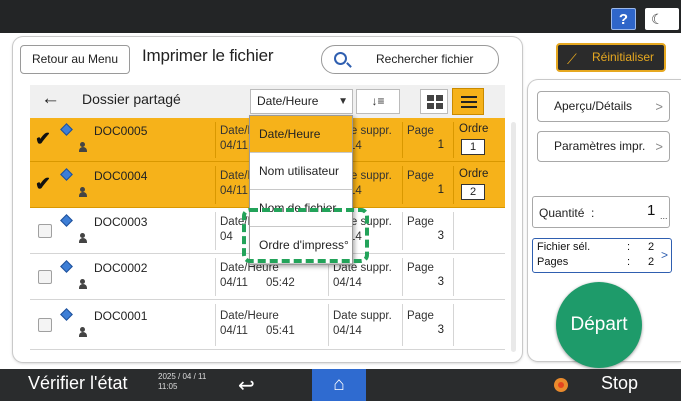  Describe the element at coordinates (246, 385) in the screenshot. I see `back-icon: ↩` at that location.